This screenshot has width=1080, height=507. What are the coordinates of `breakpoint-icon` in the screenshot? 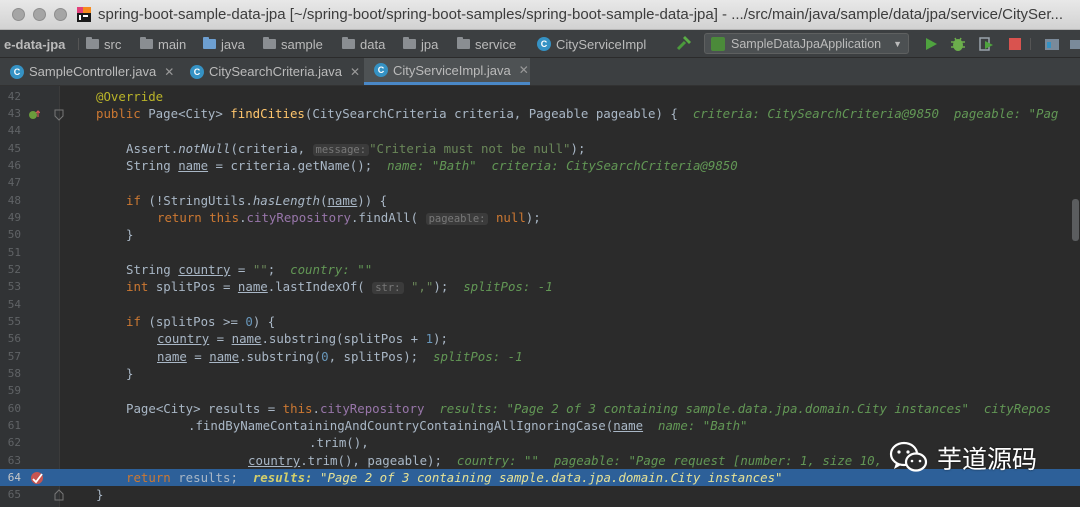 It's located at (37, 478).